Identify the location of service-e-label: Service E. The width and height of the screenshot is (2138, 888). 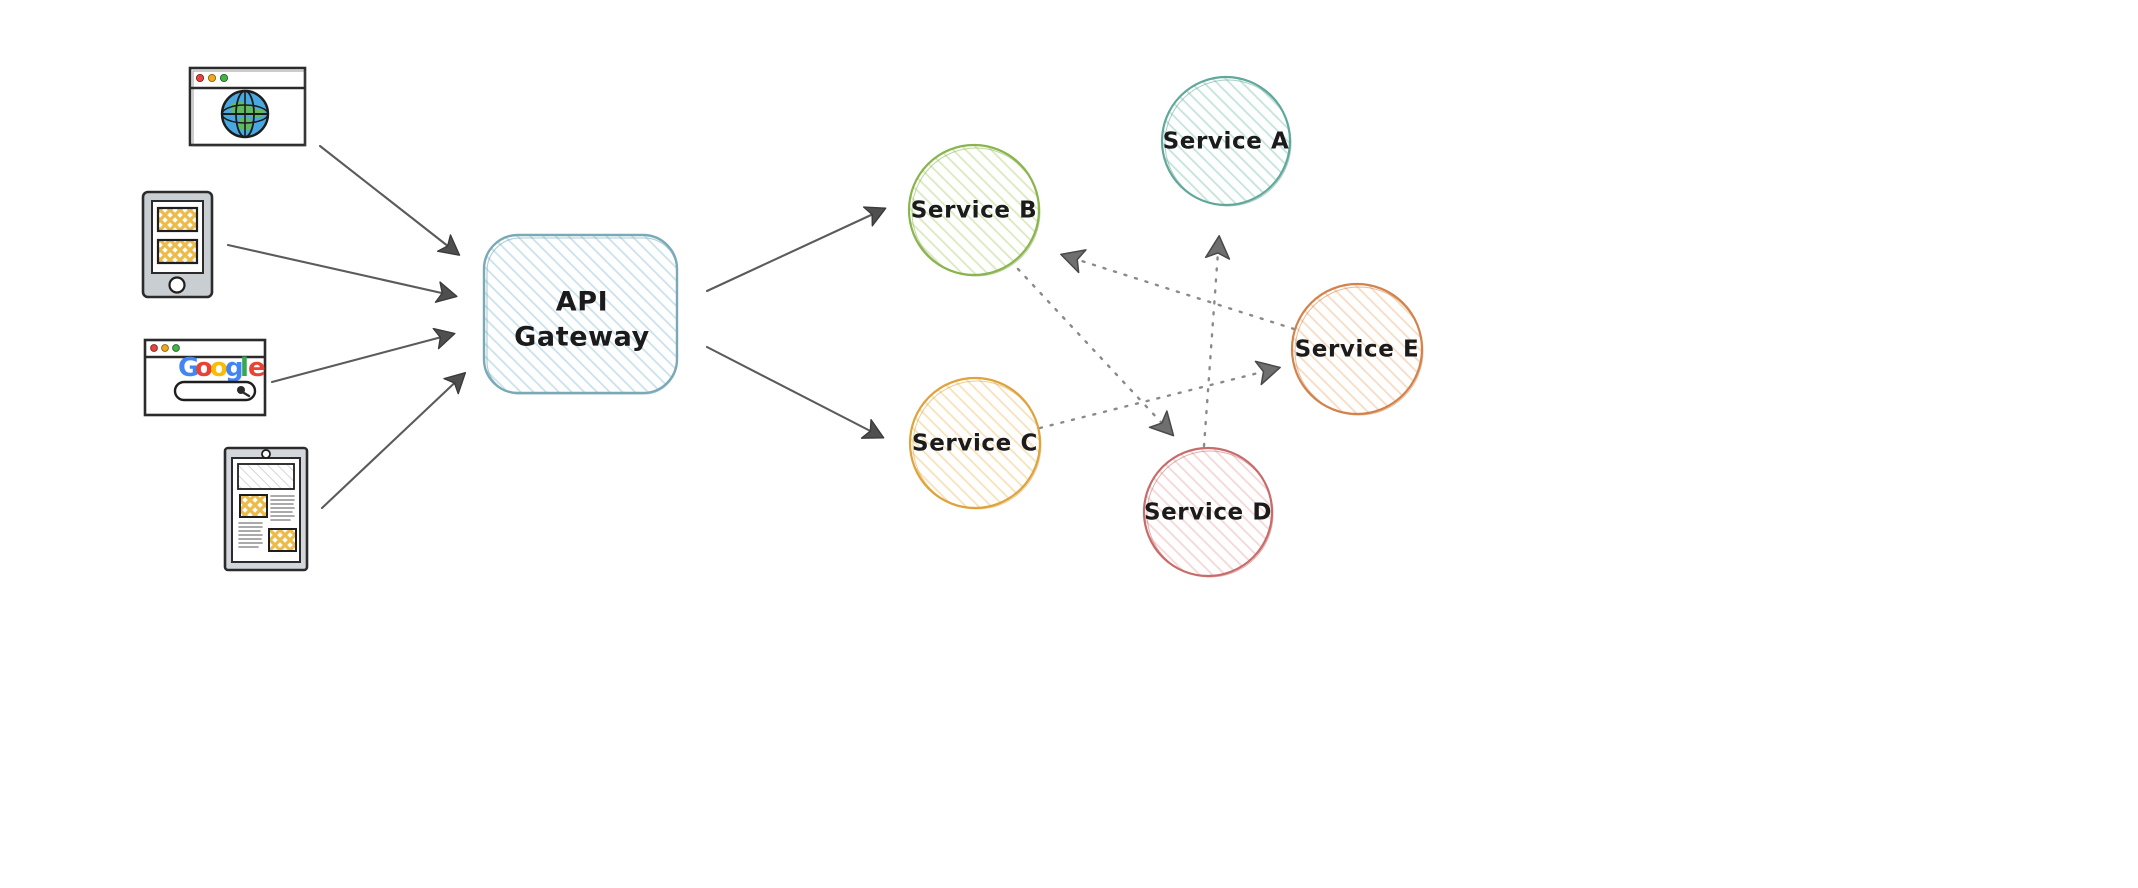
(1357, 350).